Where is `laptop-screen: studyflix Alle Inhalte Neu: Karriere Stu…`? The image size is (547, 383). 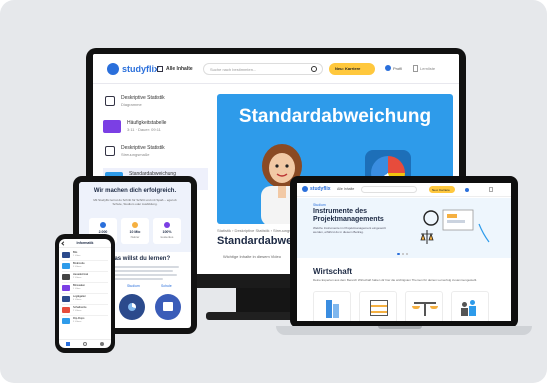
laptop-screen: studyflix Alle Inhalte Neu: Karriere Stu… is located at coordinates (404, 252).